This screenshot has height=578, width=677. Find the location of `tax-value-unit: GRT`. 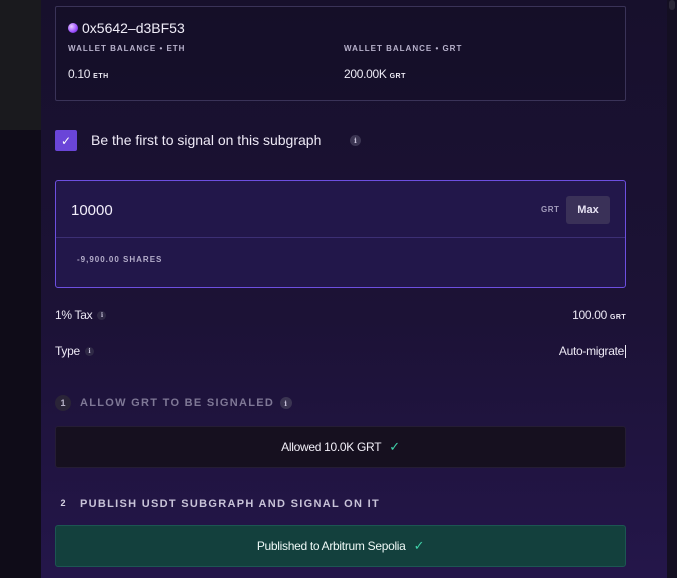

tax-value-unit: GRT is located at coordinates (618, 317).